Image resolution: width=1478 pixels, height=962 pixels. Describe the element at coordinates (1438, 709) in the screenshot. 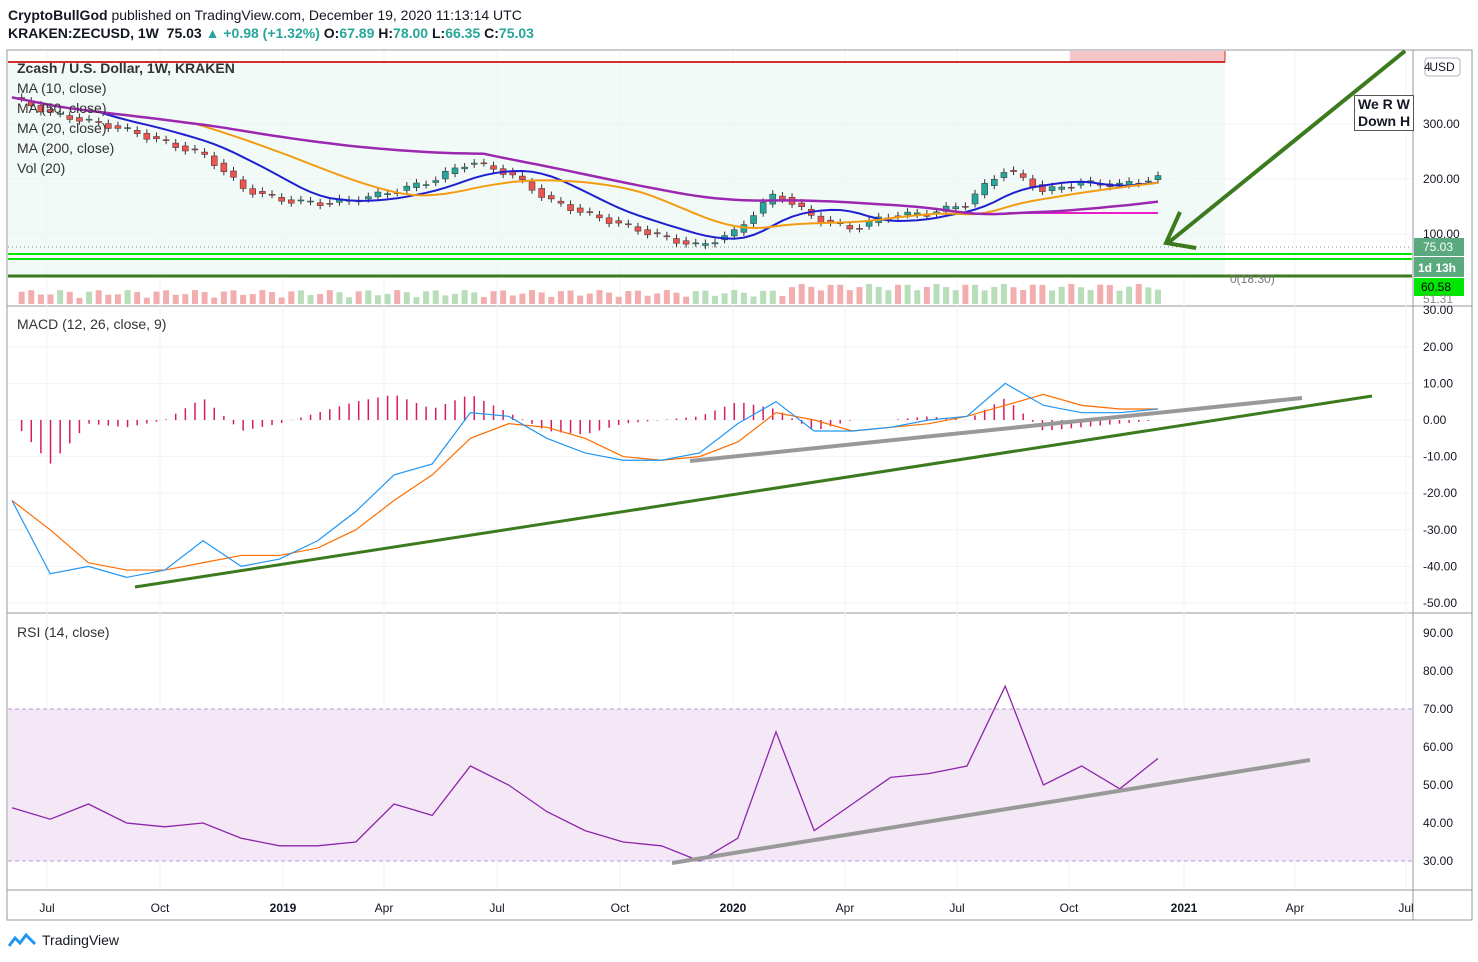

I see `rsi-tick: 70.00` at that location.